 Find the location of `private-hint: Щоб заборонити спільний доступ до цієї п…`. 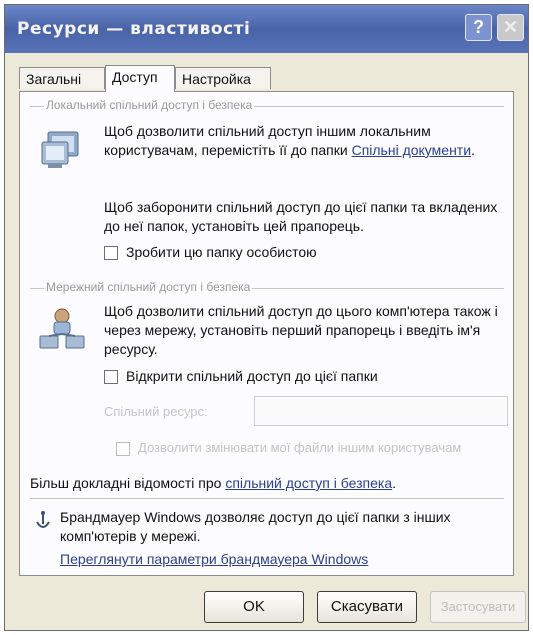

private-hint: Щоб заборонити спільний доступ до цієї п… is located at coordinates (301, 216).